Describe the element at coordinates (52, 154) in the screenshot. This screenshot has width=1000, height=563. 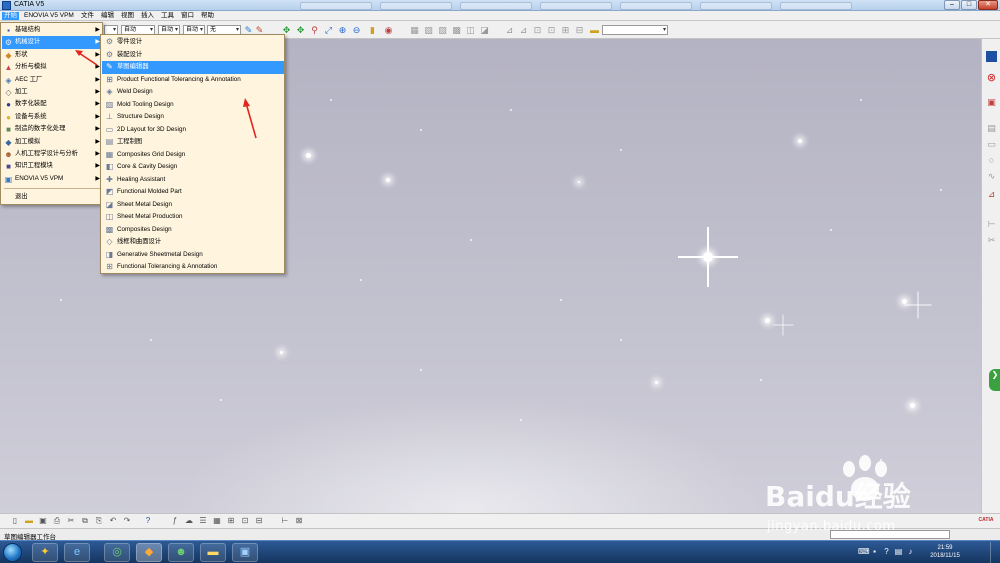
I see `start-menu-item-ergonomics: ☻ 人机工程学设计与分析 ▶` at that location.